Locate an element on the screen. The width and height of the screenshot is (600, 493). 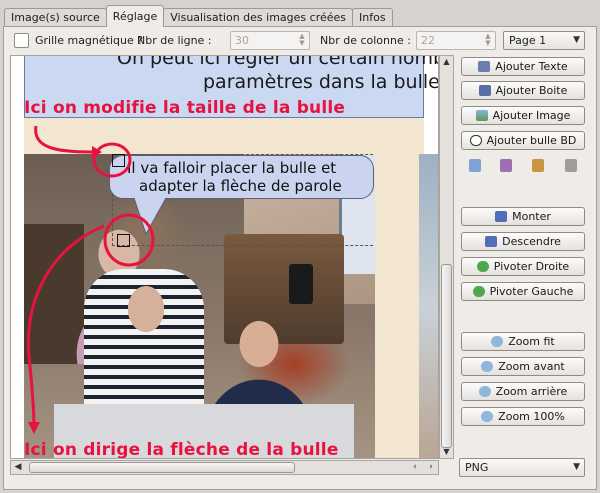
rotate-left-icon is located at coordinates (478, 291).